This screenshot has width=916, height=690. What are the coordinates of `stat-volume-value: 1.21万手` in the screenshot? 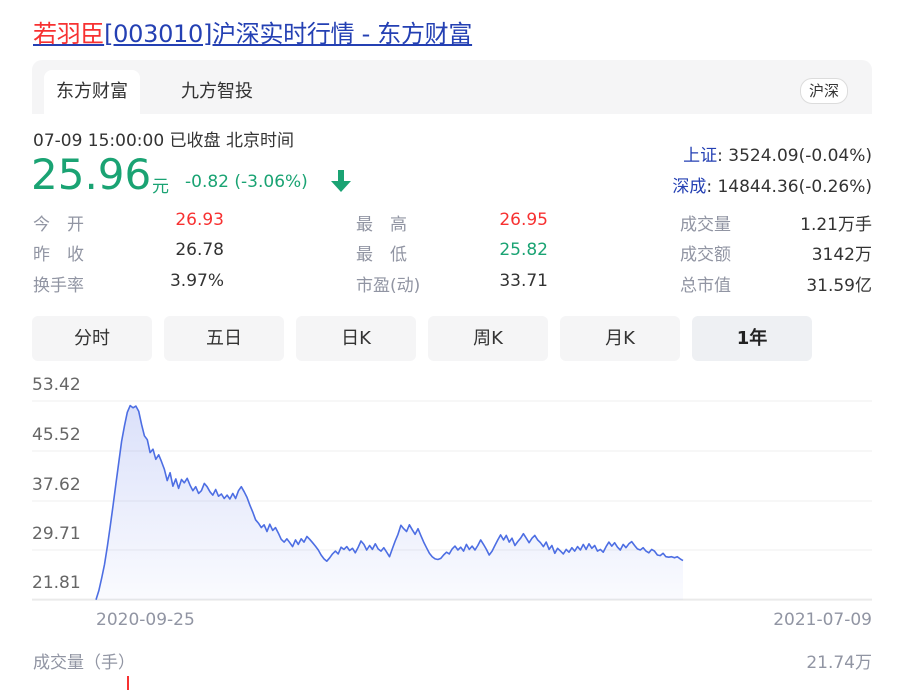 It's located at (836, 225).